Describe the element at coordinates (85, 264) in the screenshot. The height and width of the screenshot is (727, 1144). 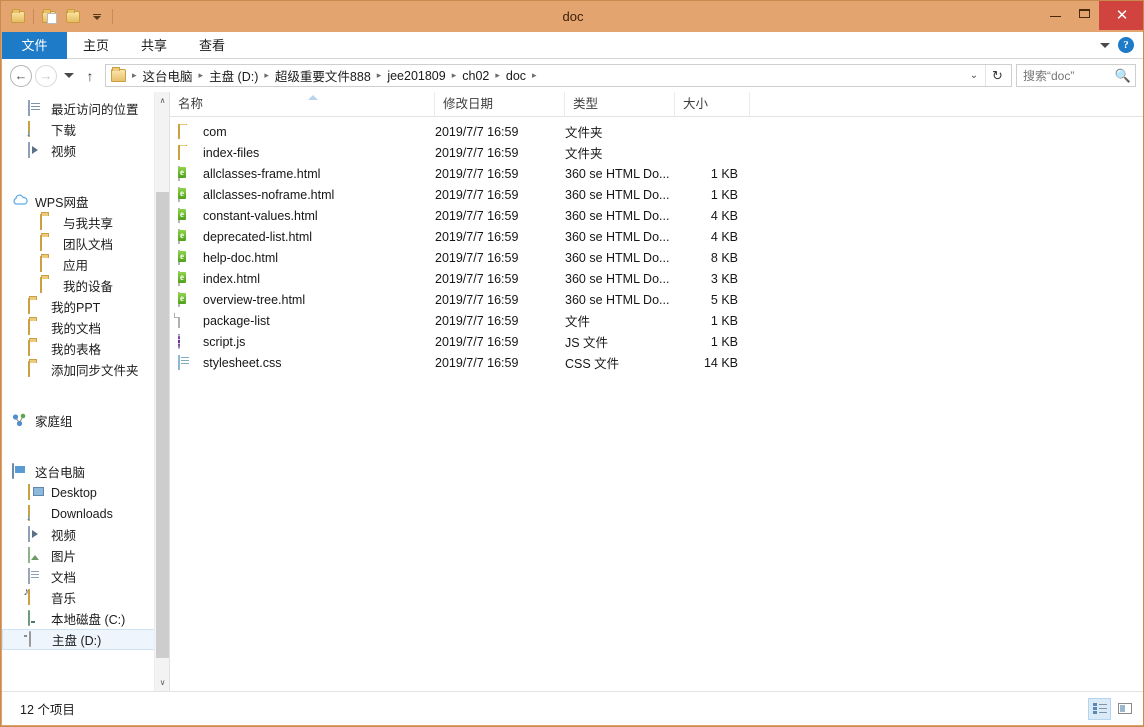
I see `sidebar-item-apps: 应用` at that location.